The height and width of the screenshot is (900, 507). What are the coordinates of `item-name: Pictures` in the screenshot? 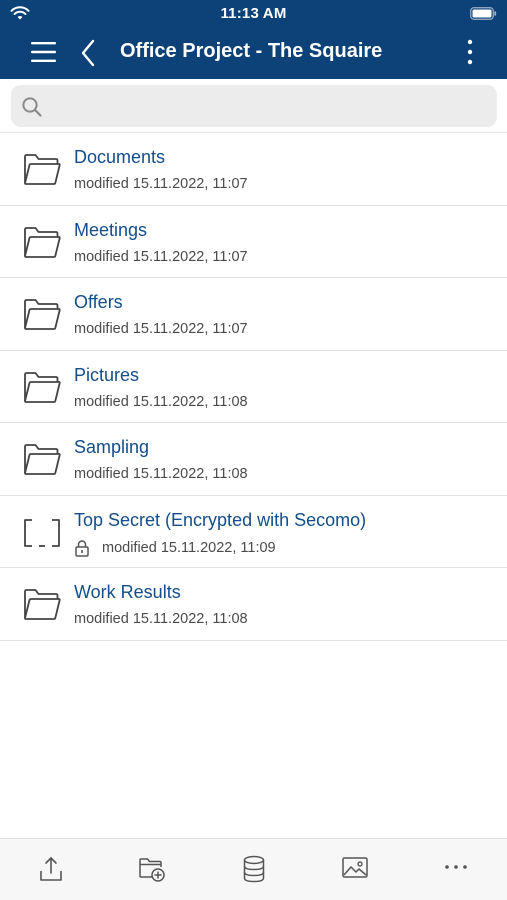 It's located at (107, 374).